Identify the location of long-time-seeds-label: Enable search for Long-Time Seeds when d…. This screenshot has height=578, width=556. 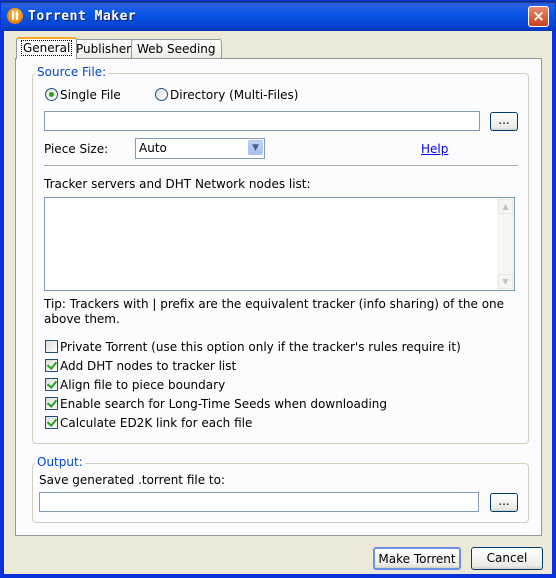
(223, 404).